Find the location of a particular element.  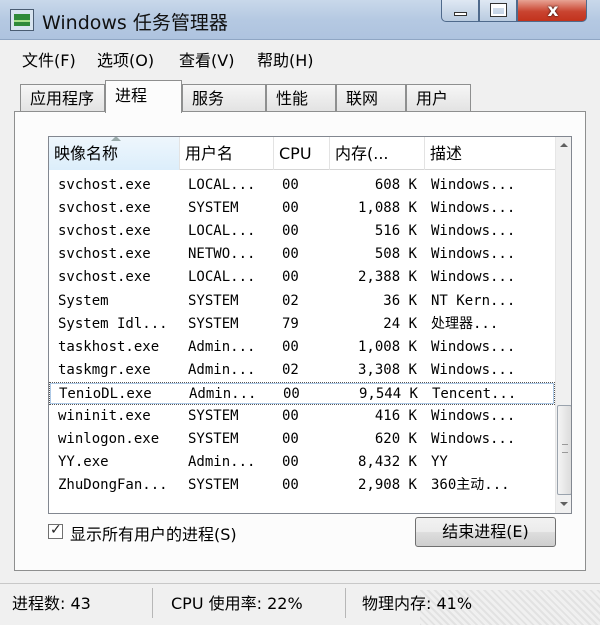

process-memory: 416 K is located at coordinates (395, 416).